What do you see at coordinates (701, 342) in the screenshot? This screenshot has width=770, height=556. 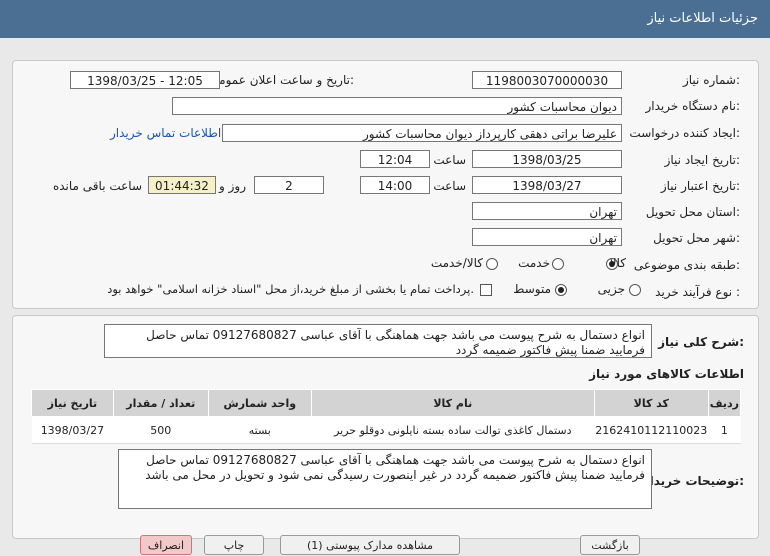 I see `description-label: شرح کلی نیاز:` at bounding box center [701, 342].